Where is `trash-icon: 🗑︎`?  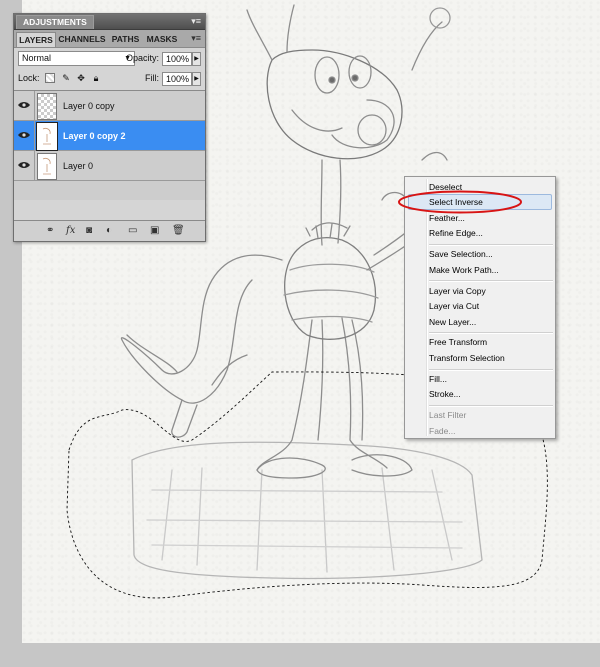 trash-icon: 🗑︎ is located at coordinates (178, 231).